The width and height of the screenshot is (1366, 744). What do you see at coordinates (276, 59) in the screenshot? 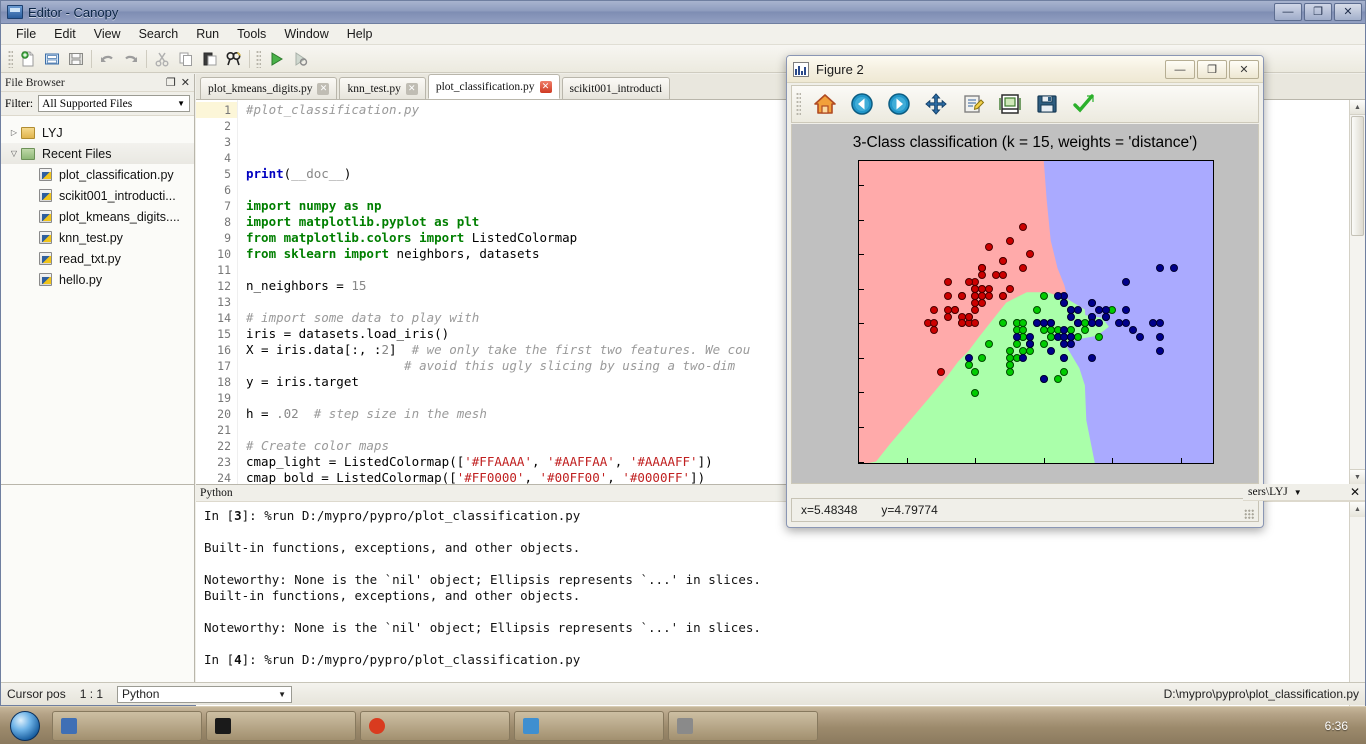
I see `run-icon` at bounding box center [276, 59].